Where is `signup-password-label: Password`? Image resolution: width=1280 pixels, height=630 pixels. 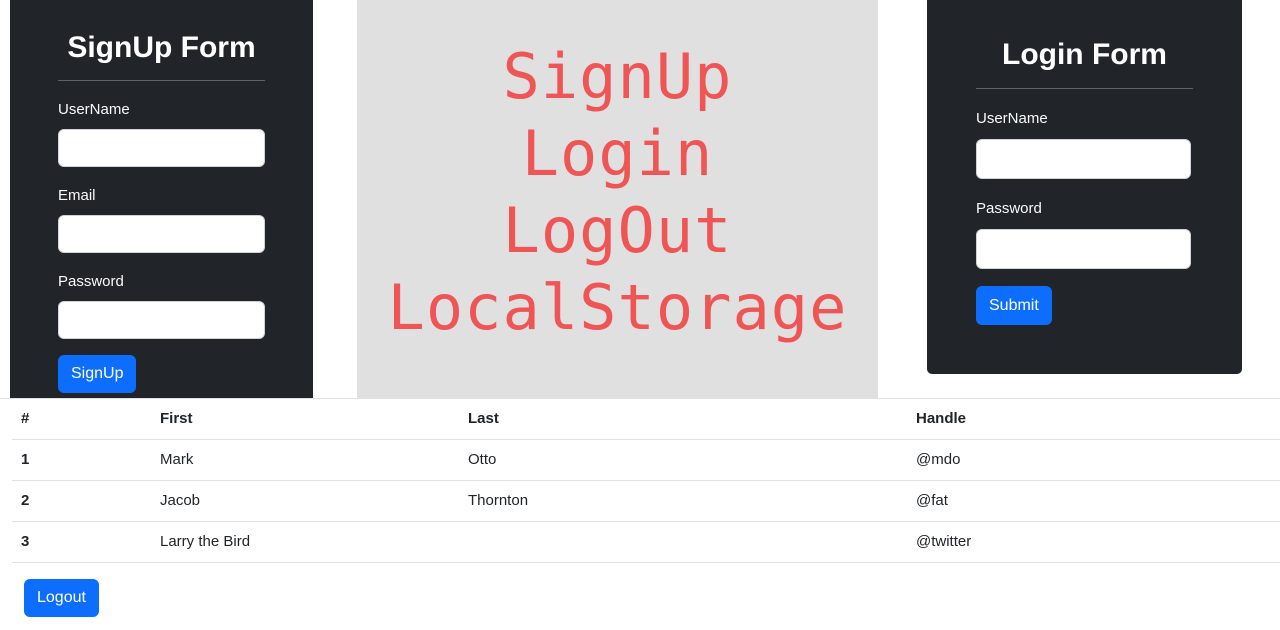
signup-password-label: Password is located at coordinates (91, 281).